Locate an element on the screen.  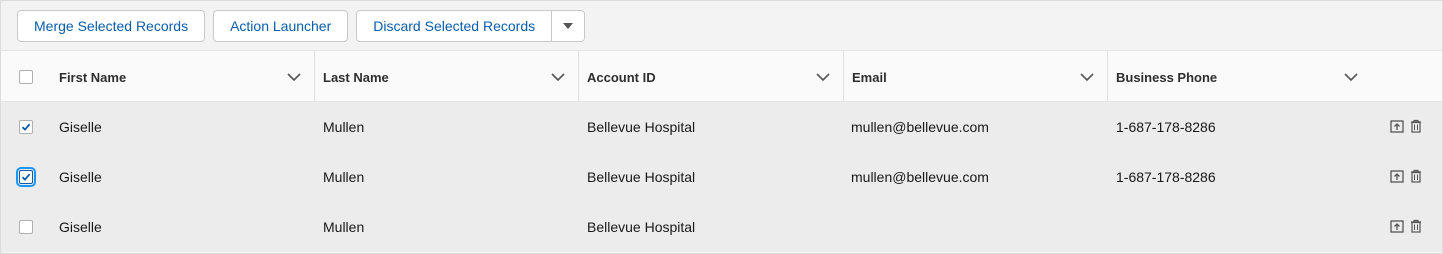
column-header-last-name: Last Name is located at coordinates (446, 77).